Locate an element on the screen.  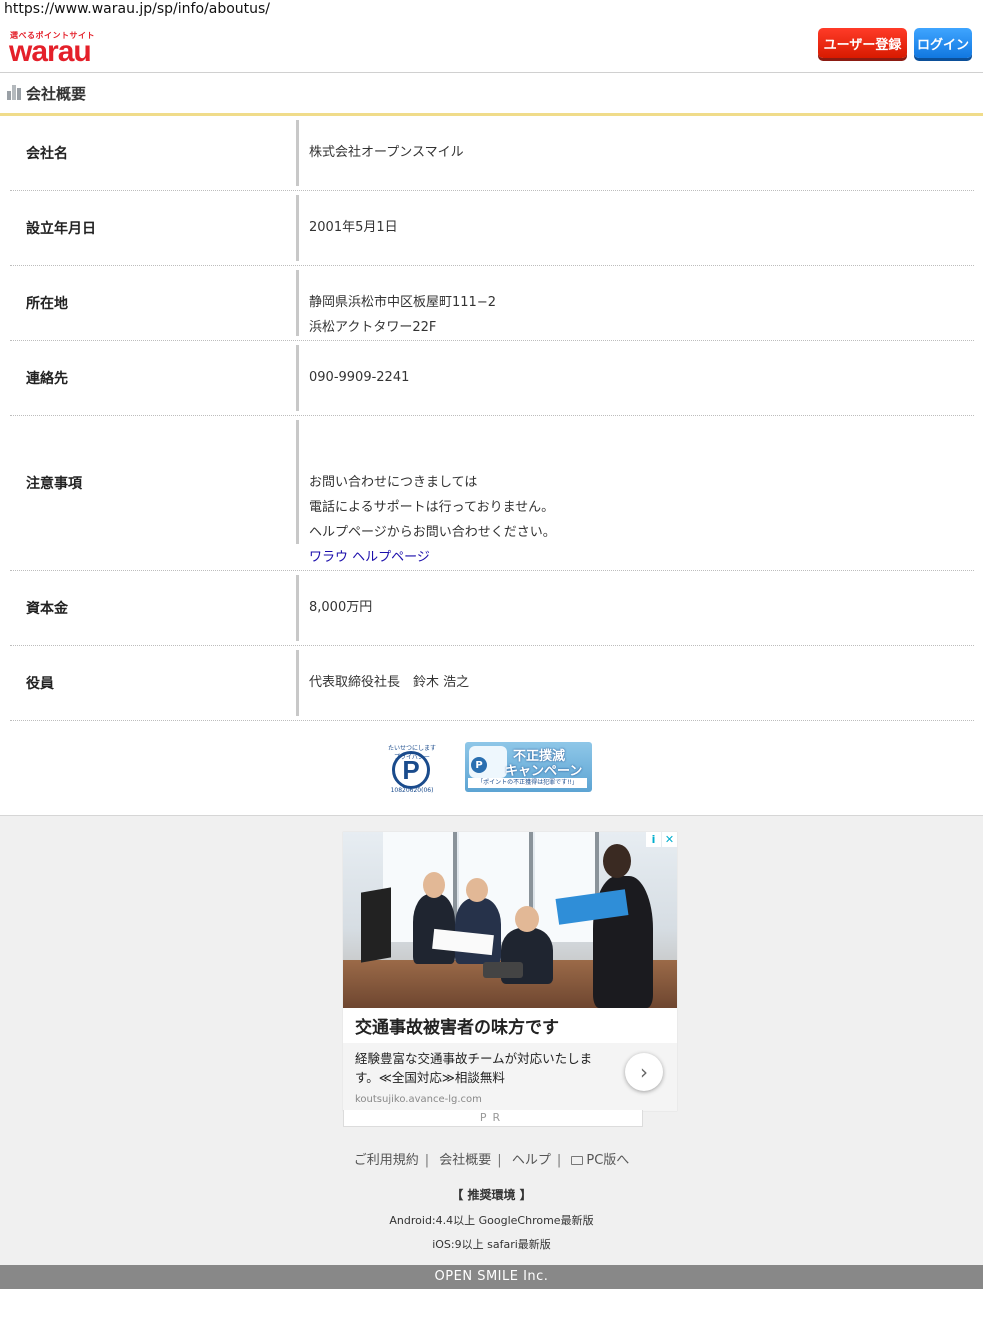
table-row-address: 所在地 静岡県浜松市中区板屋町111−2 浜松アクトタワー22F is located at coordinates (492, 303).